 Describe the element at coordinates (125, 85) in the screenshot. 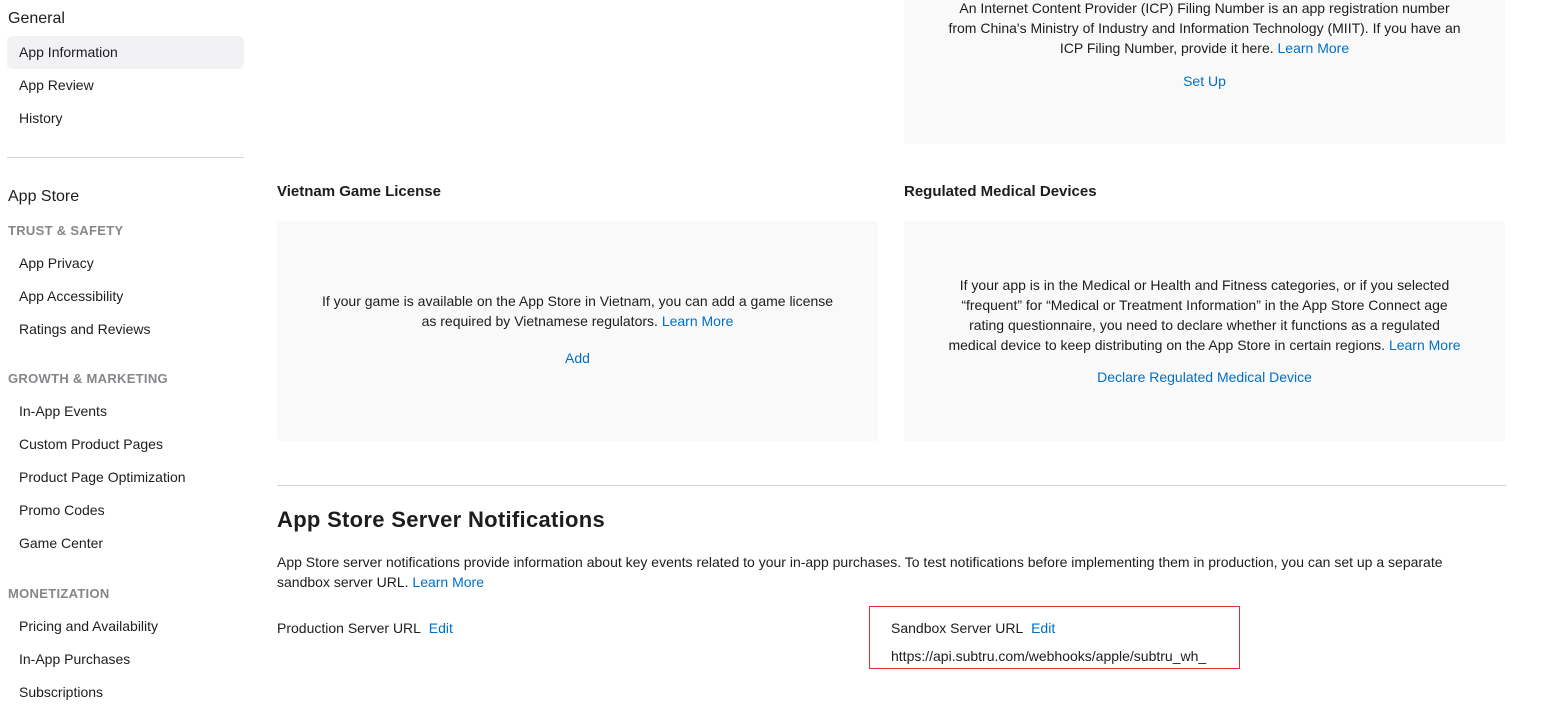

I see `sidebar-item-app-review: App Review` at that location.